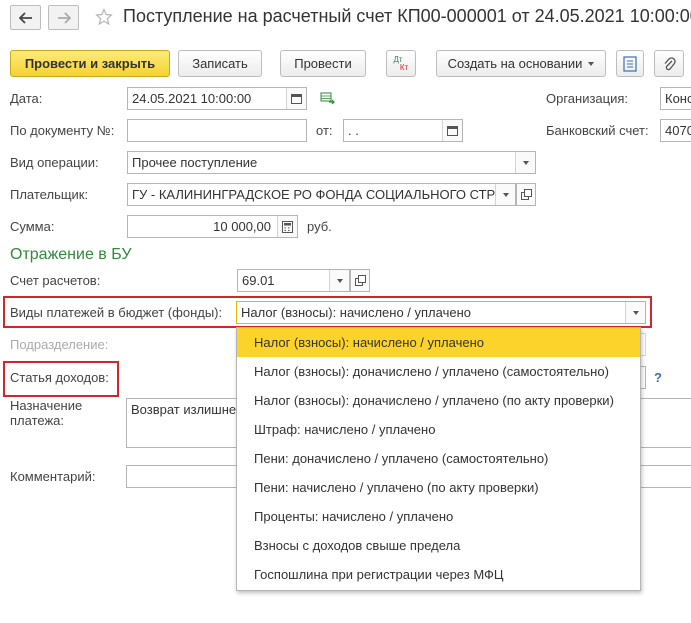 The width and height of the screenshot is (691, 623). I want to click on create-based-on-button: Создать на основании, so click(521, 63).